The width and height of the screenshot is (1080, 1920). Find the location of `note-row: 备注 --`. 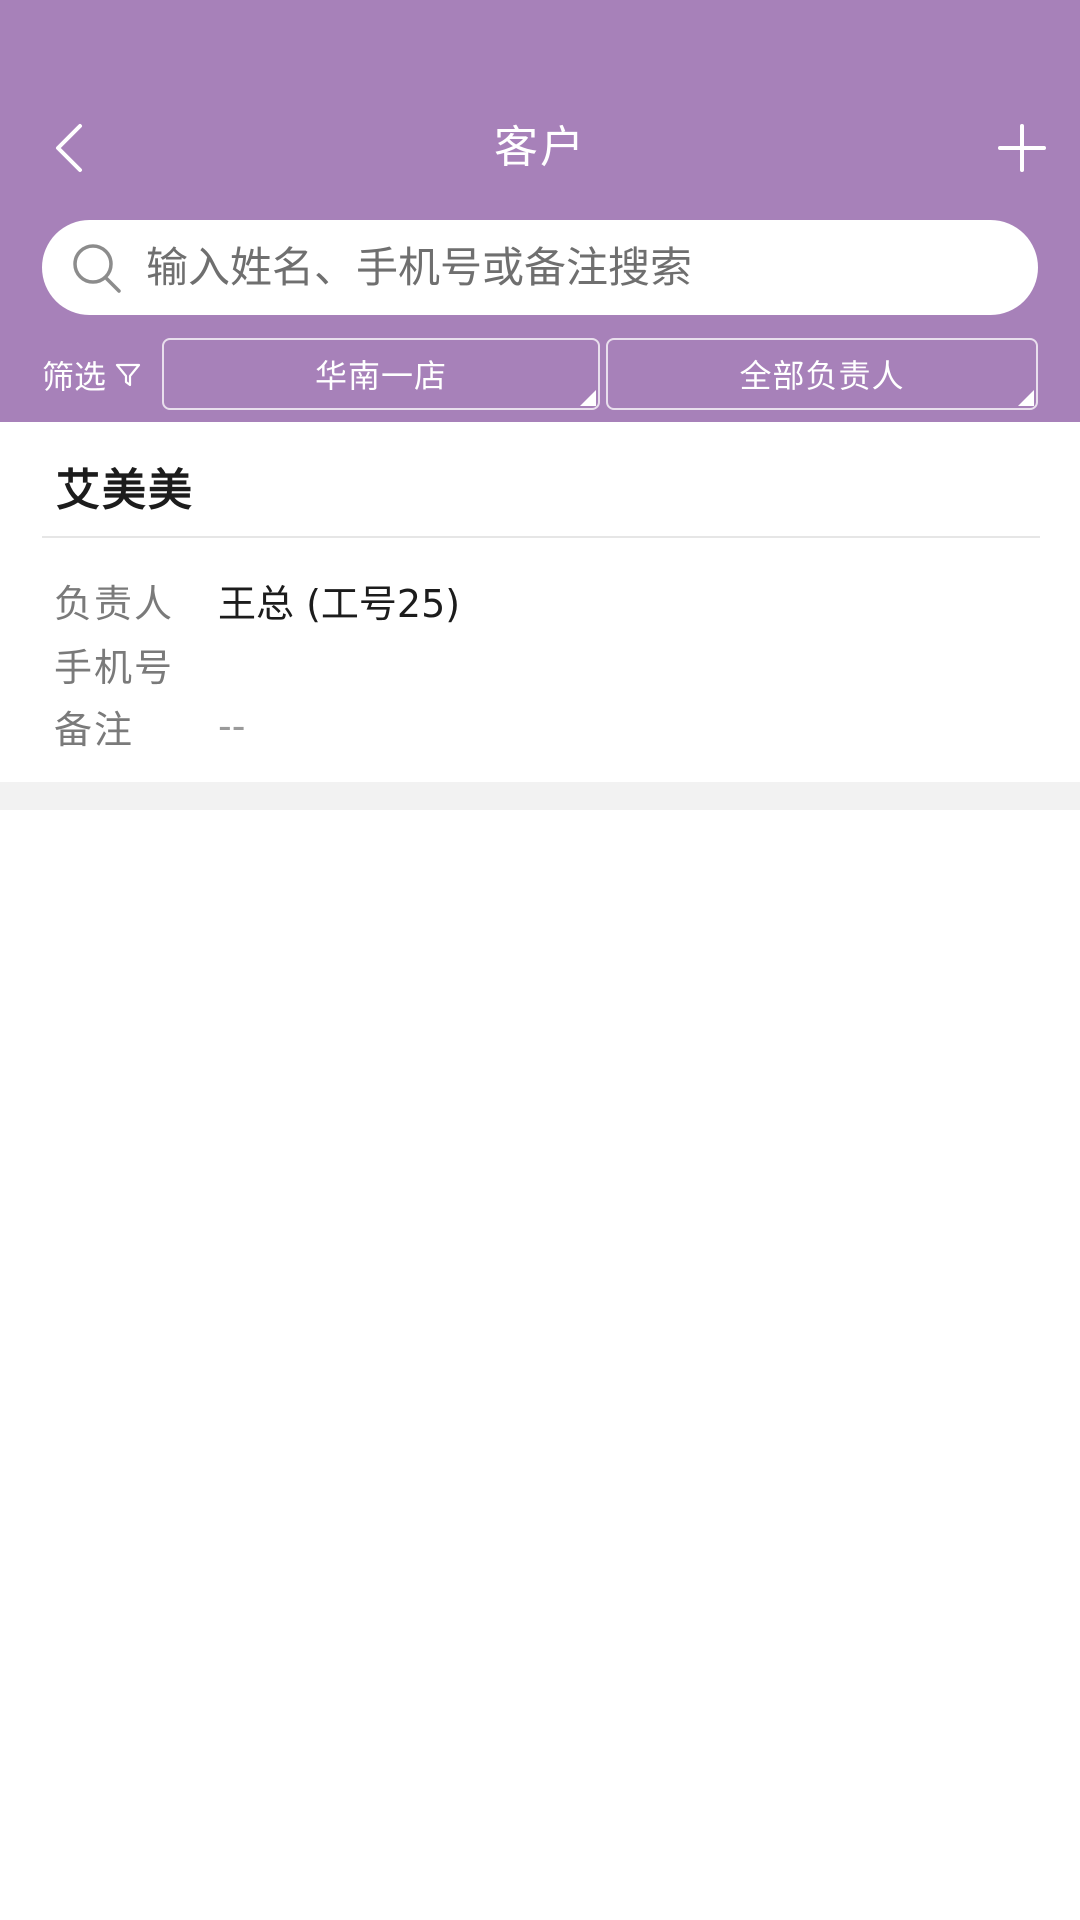

note-row: 备注 -- is located at coordinates (149, 726).